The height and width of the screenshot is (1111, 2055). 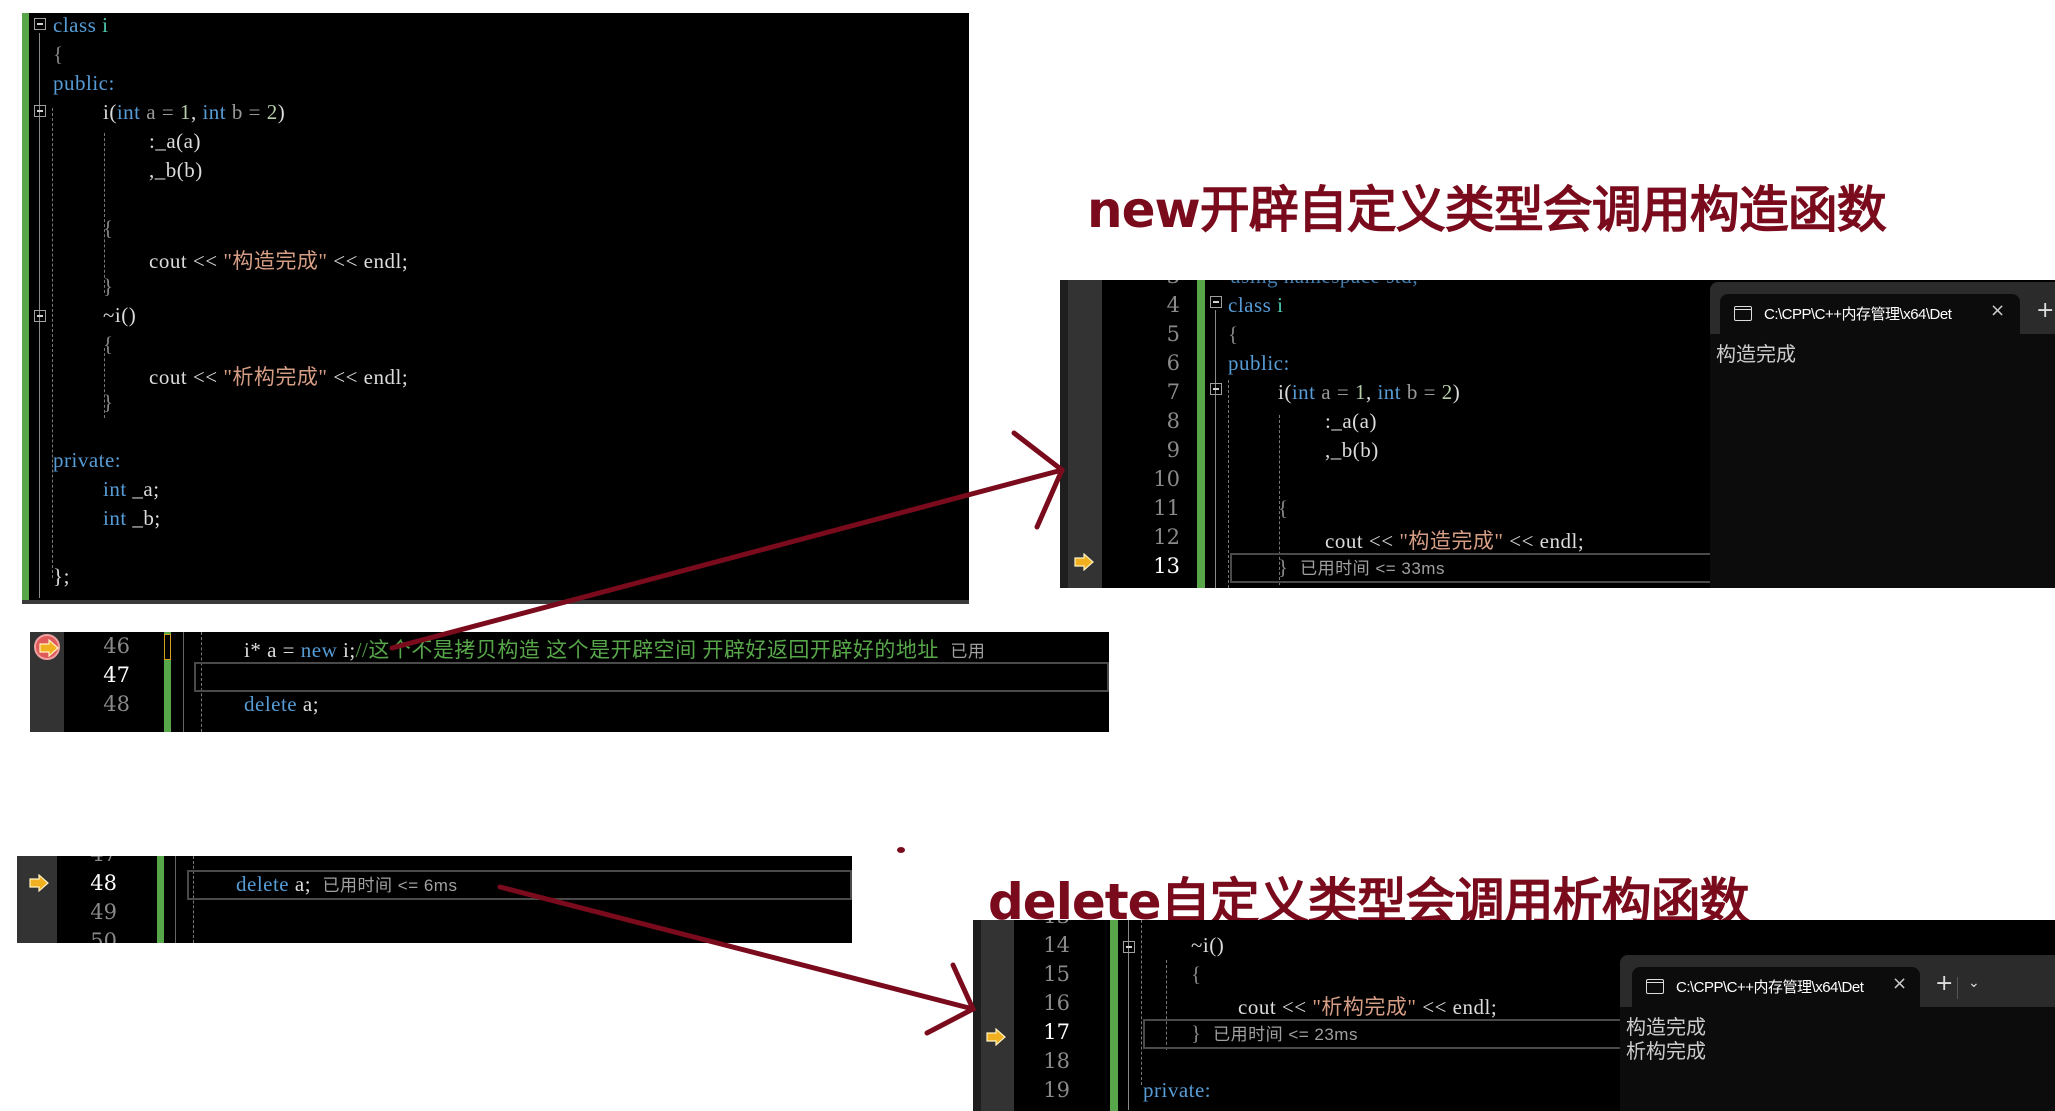 What do you see at coordinates (105, 25) in the screenshot?
I see `class-name: i` at bounding box center [105, 25].